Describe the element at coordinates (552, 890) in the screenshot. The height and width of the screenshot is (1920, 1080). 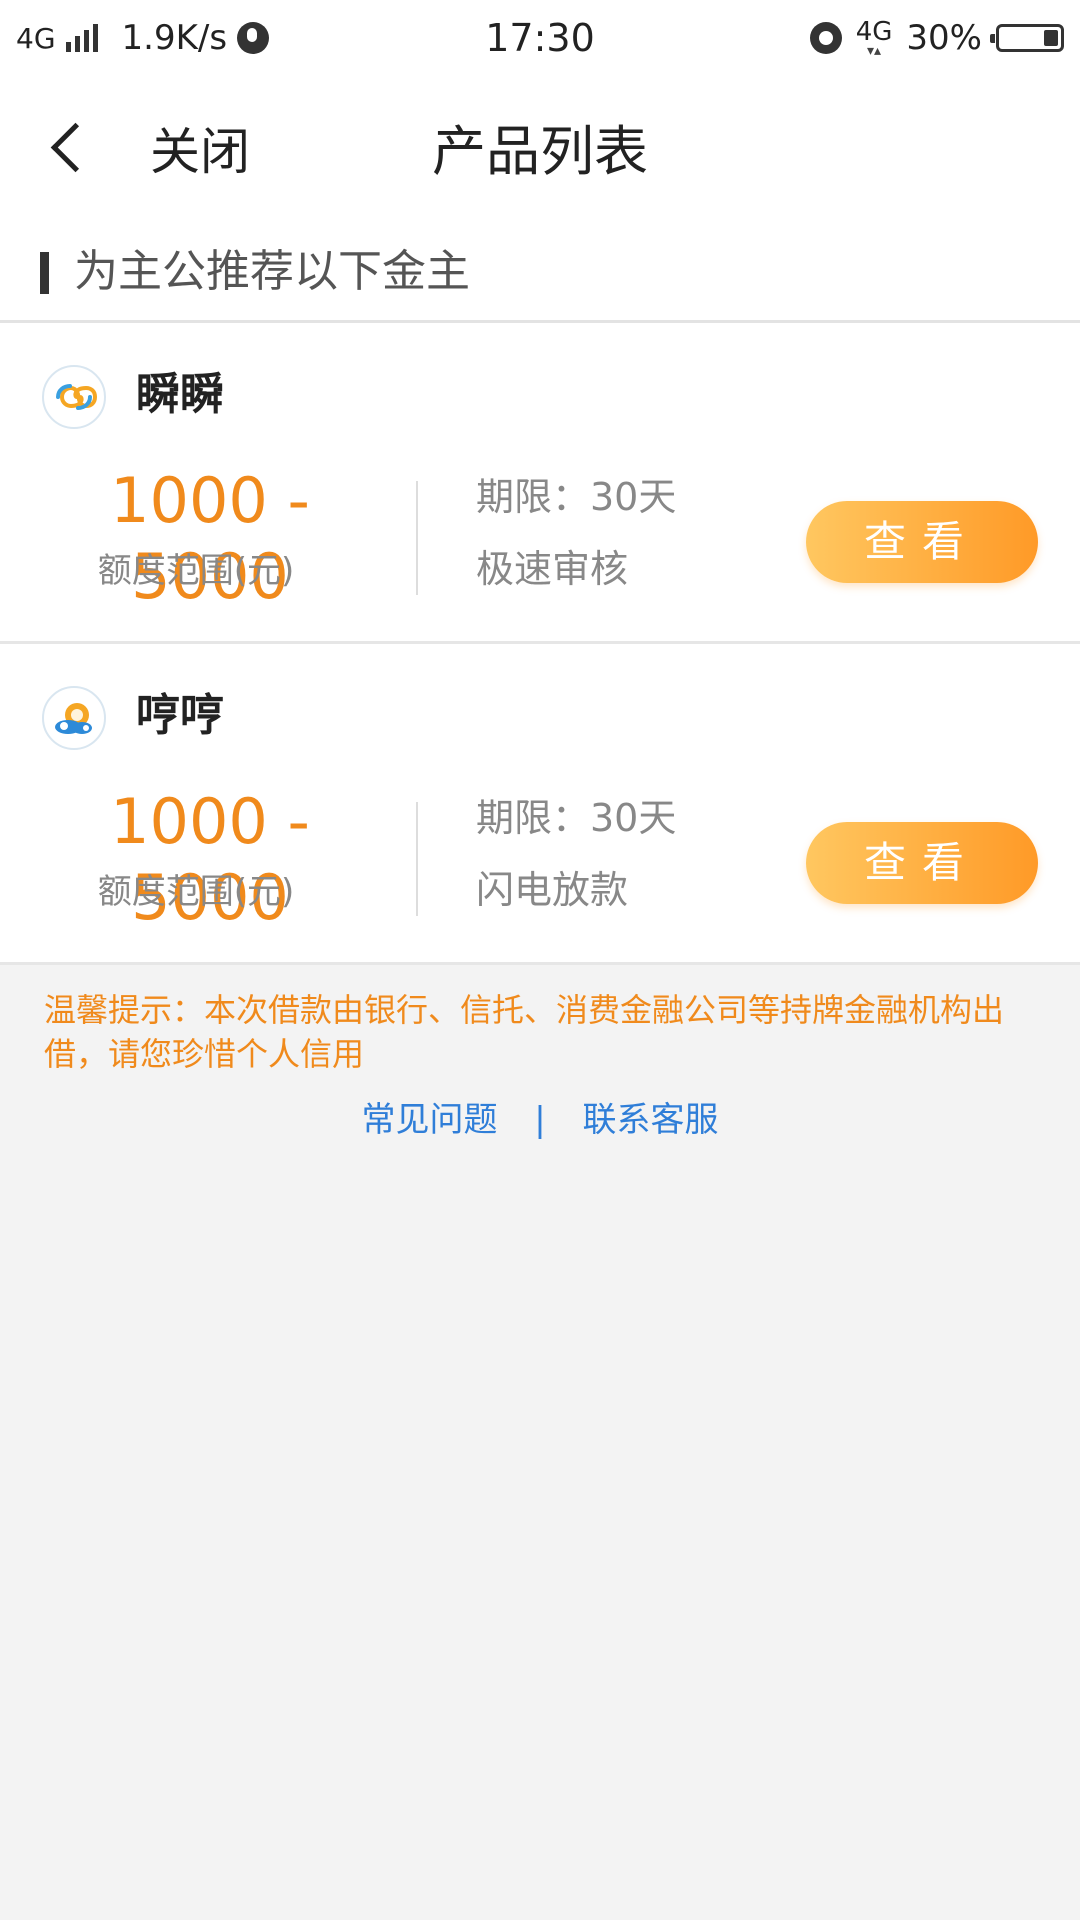
I see `product-feature: 闪电放款` at that location.